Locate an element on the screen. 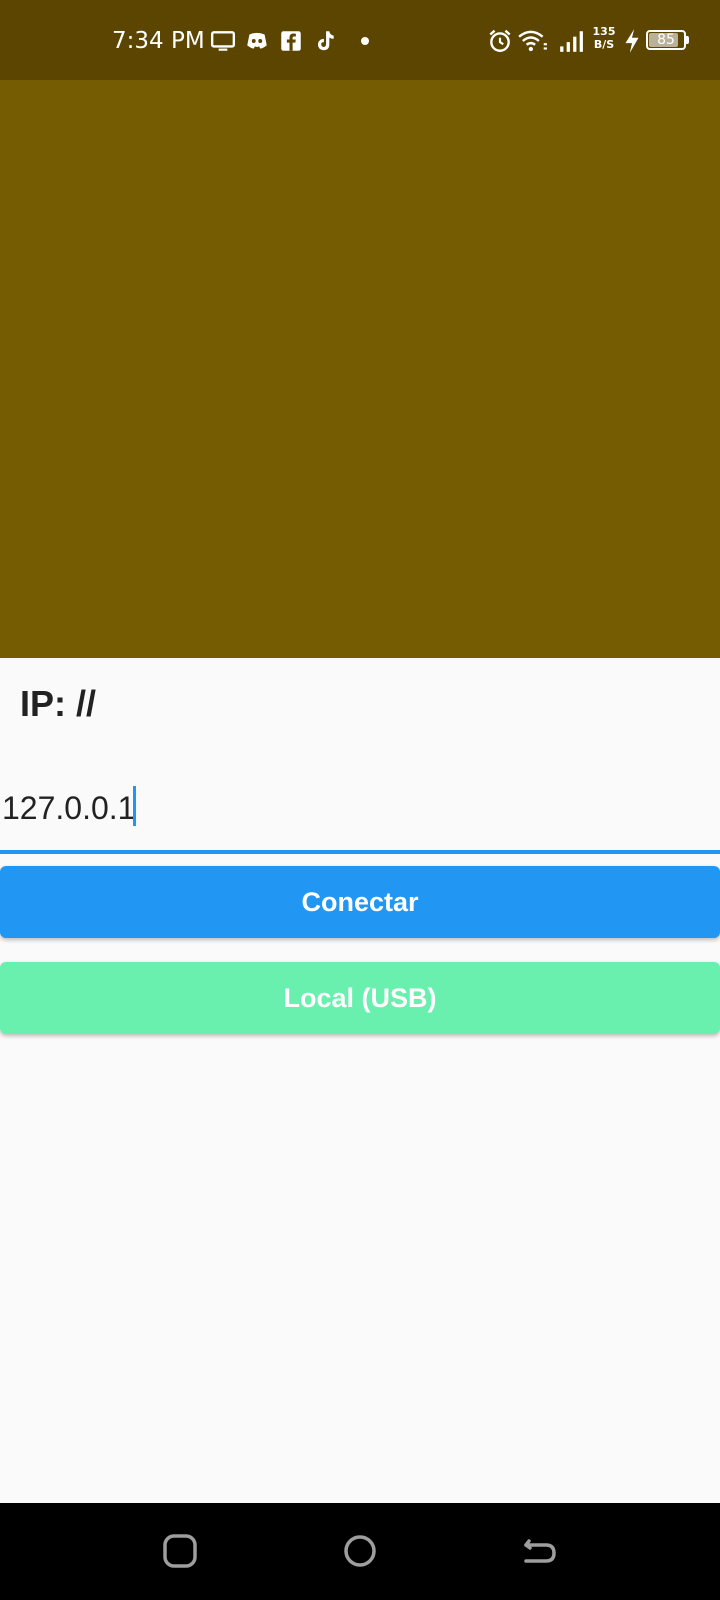 The width and height of the screenshot is (720, 1600). status-bar: 7:34 PM 135 B/S 85 is located at coordinates (360, 40).